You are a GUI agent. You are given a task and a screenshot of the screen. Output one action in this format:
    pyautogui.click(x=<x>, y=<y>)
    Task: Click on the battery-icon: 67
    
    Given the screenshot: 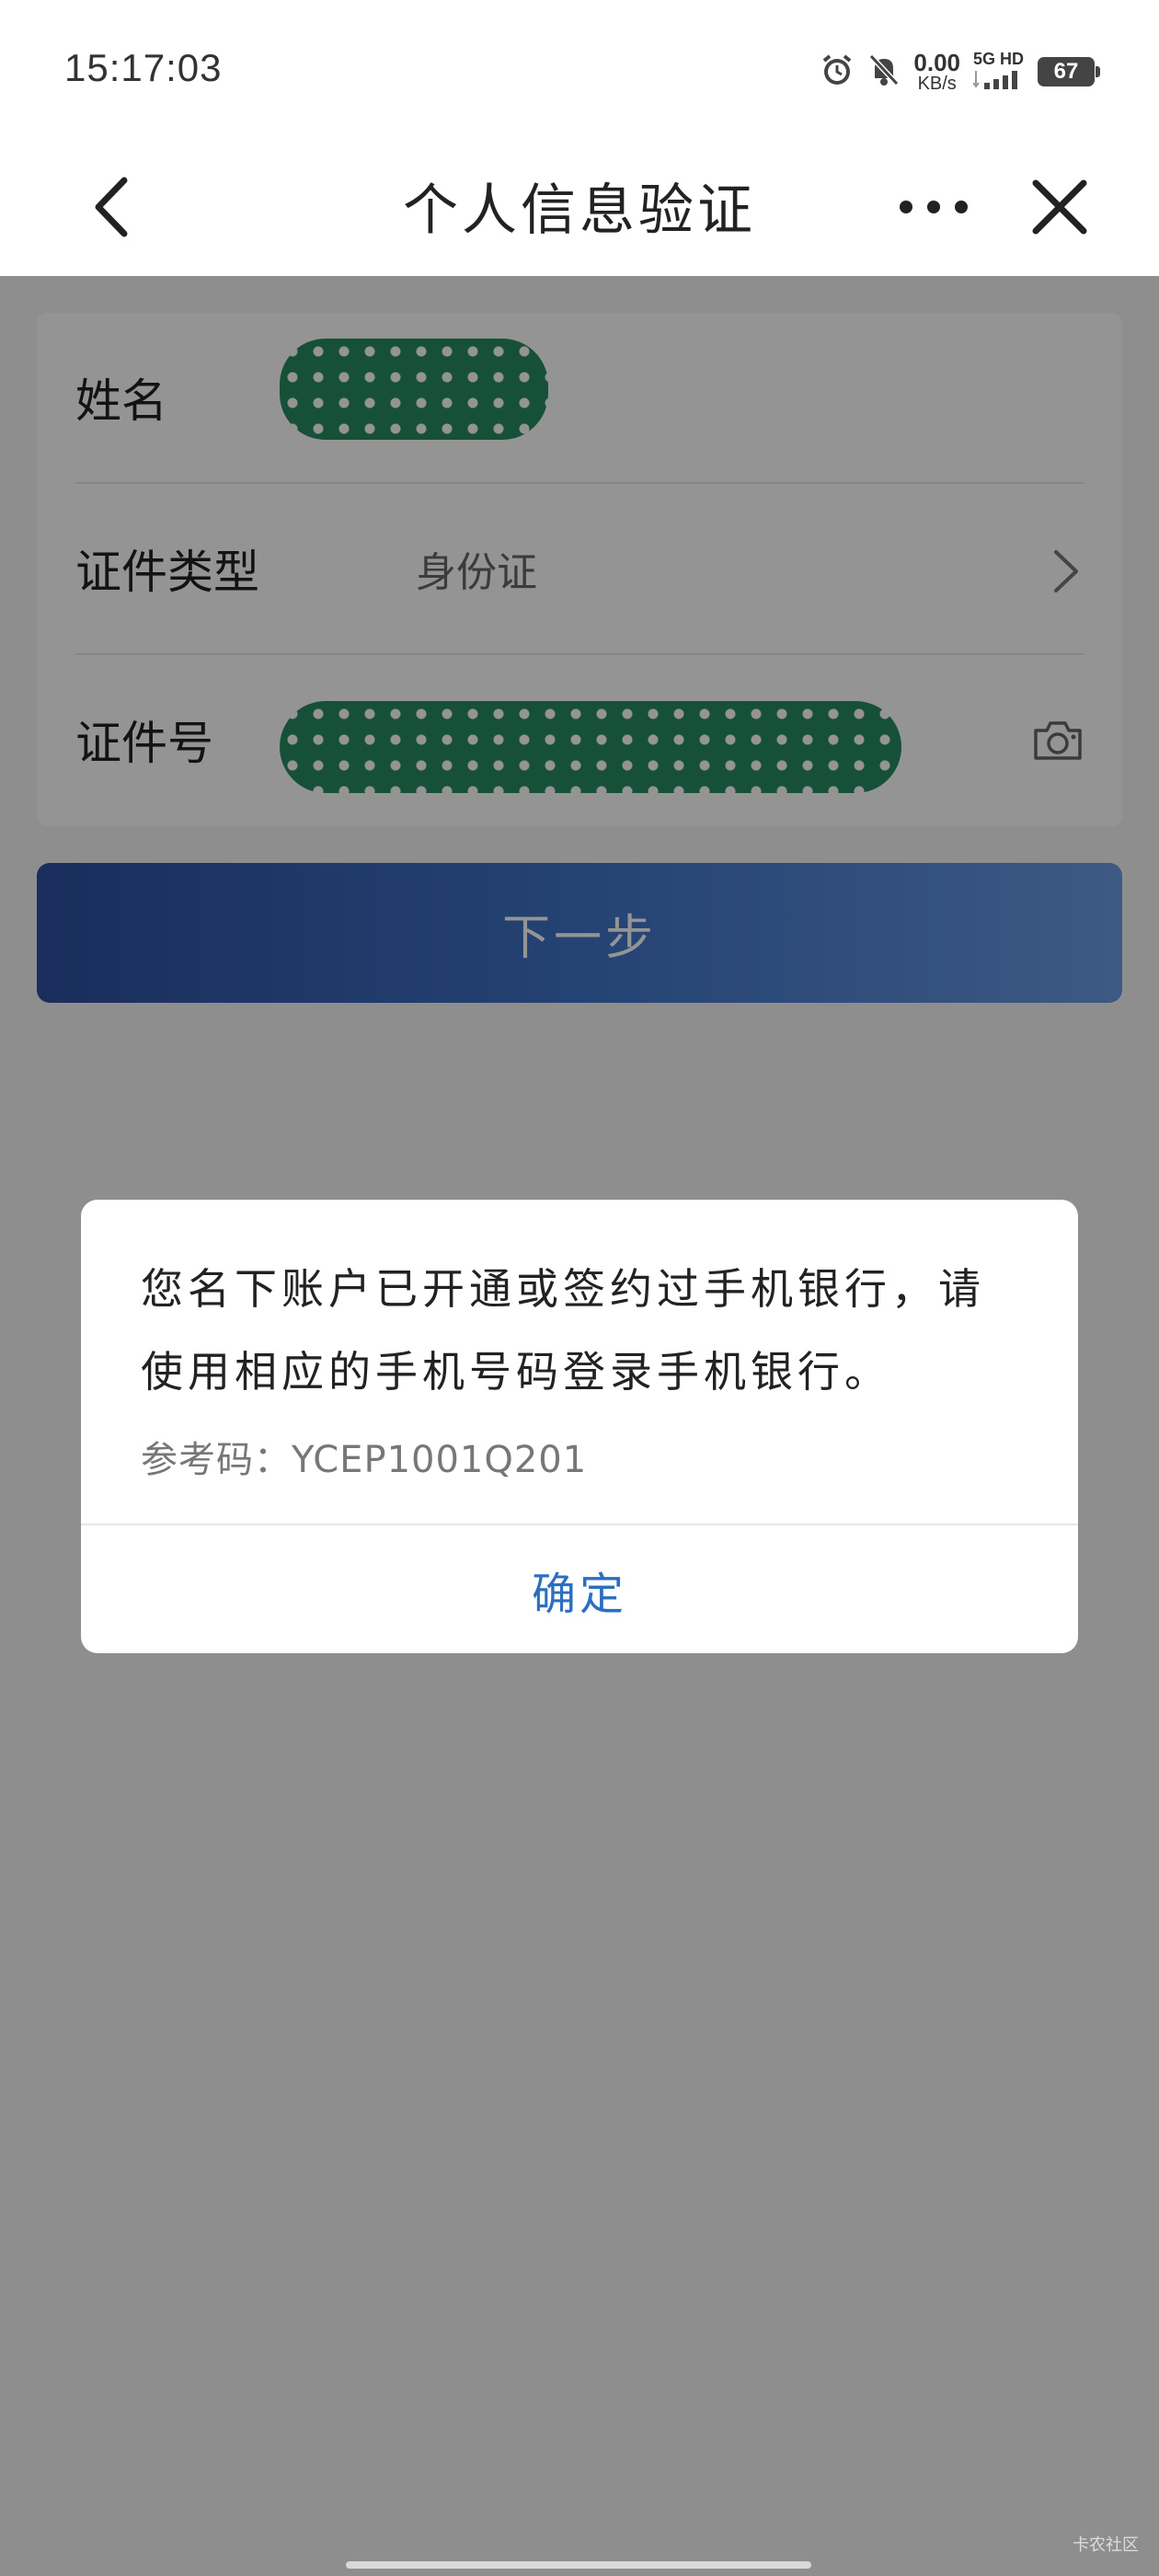 What is the action you would take?
    pyautogui.click(x=1069, y=71)
    